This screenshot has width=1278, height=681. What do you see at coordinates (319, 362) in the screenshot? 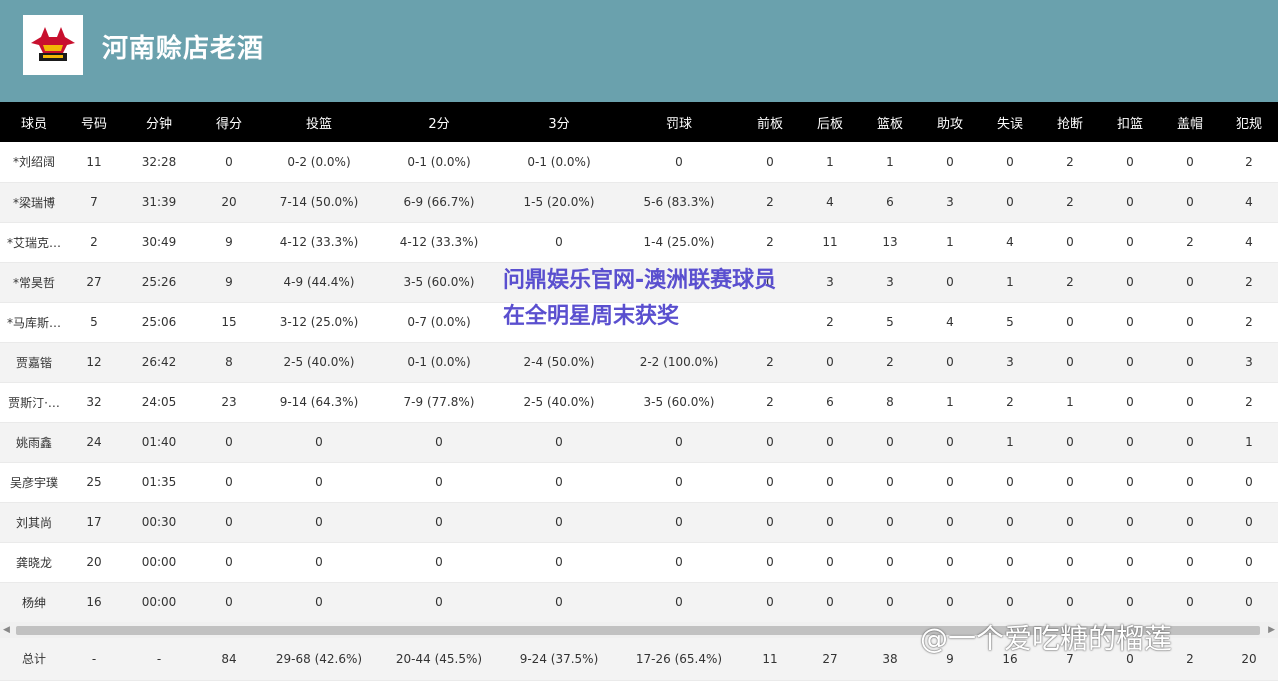
I see `stat-cell: 2-5 (40.0%)` at bounding box center [319, 362].